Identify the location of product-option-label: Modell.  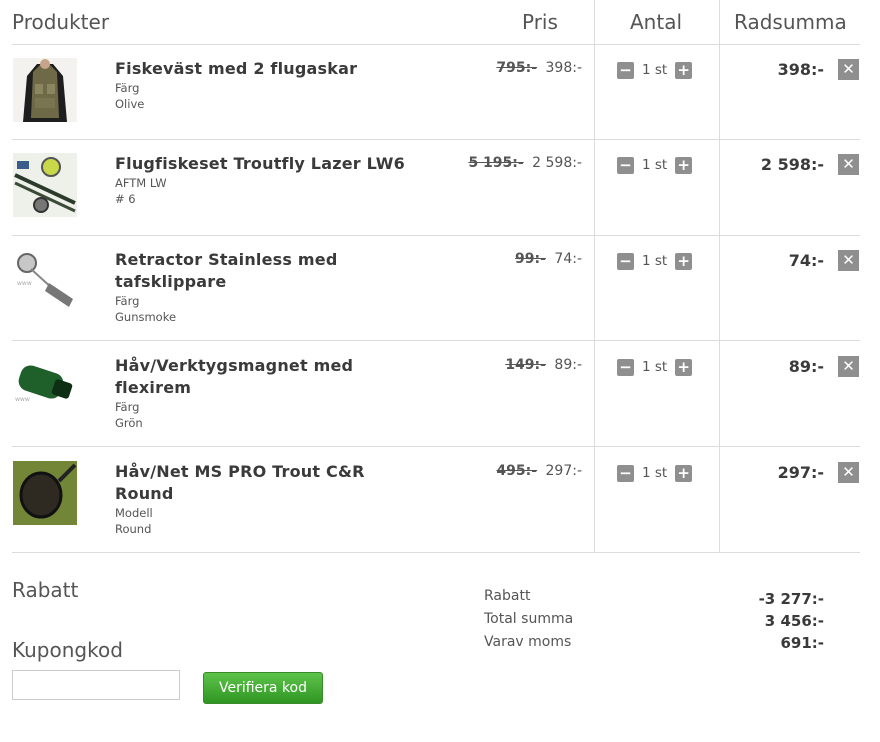
(134, 513).